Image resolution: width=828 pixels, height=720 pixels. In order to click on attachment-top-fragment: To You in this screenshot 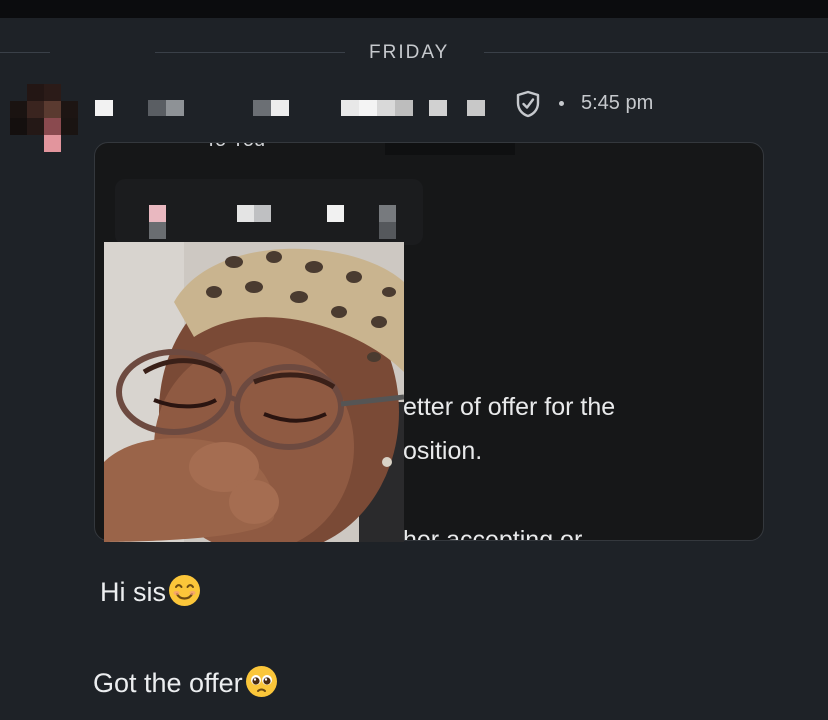, I will do `click(235, 147)`.